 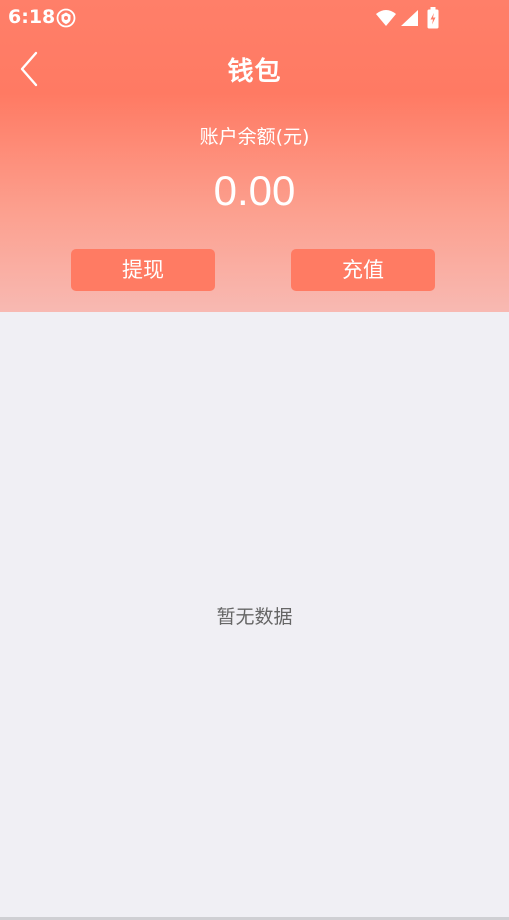 What do you see at coordinates (143, 270) in the screenshot?
I see `withdraw-button: 提现` at bounding box center [143, 270].